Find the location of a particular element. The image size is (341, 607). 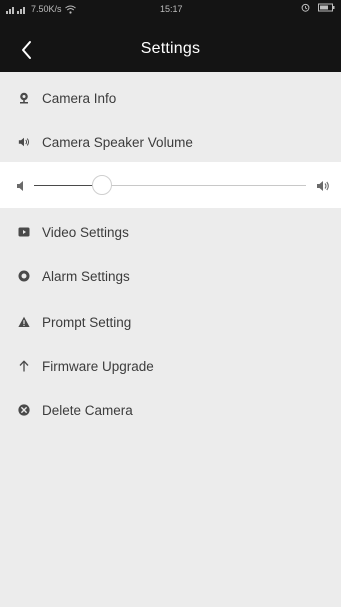

menu-label-prompt-setting: Prompt Setting is located at coordinates (87, 322).